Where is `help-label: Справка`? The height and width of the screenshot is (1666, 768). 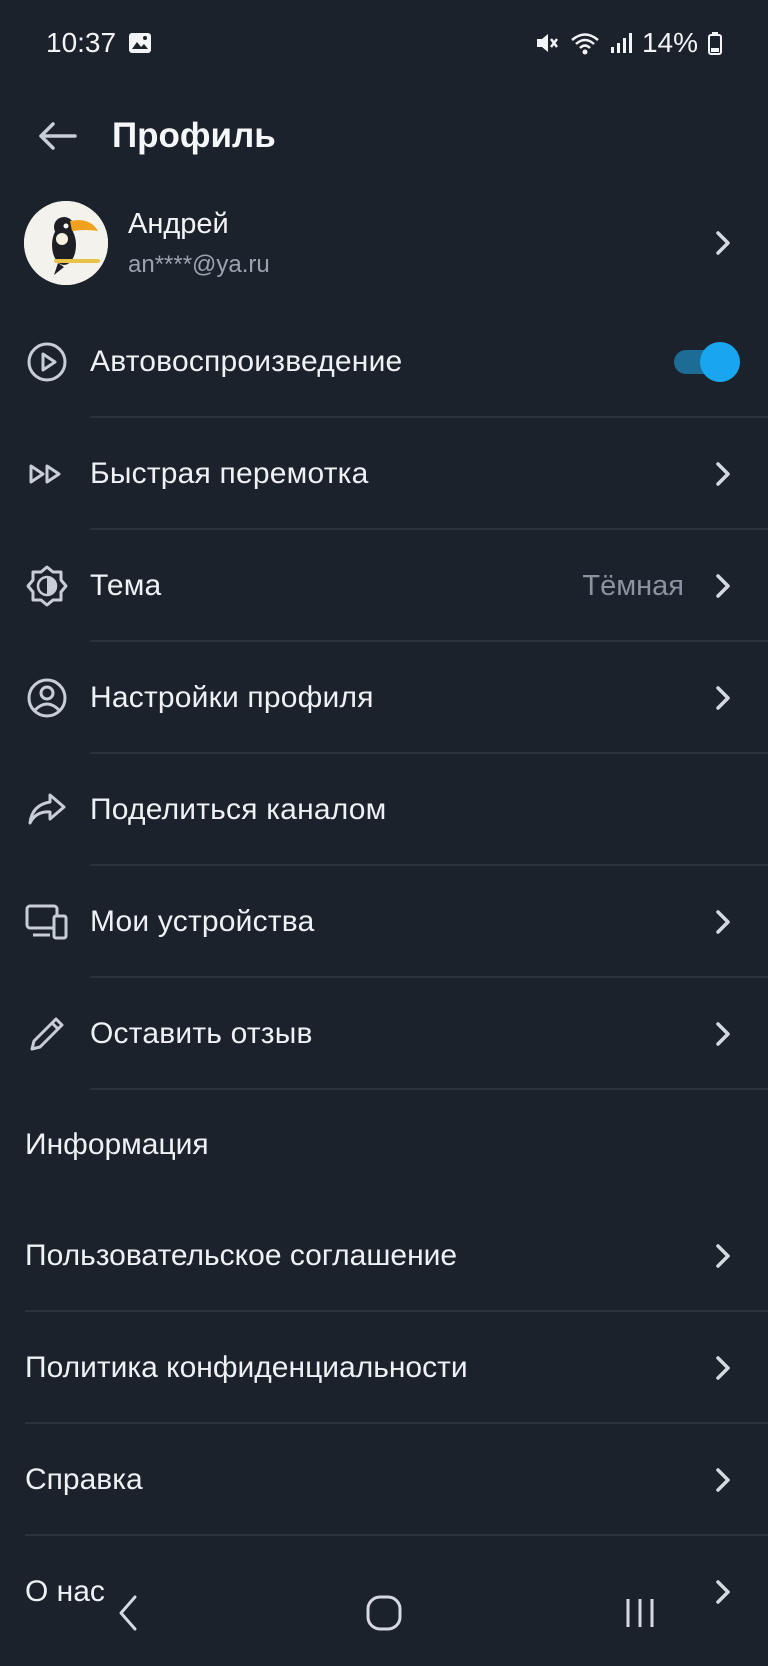
help-label: Справка is located at coordinates (84, 1479).